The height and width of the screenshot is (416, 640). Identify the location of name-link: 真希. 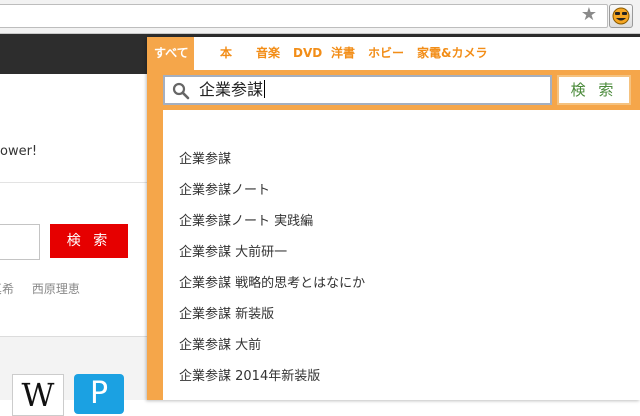
(7, 289).